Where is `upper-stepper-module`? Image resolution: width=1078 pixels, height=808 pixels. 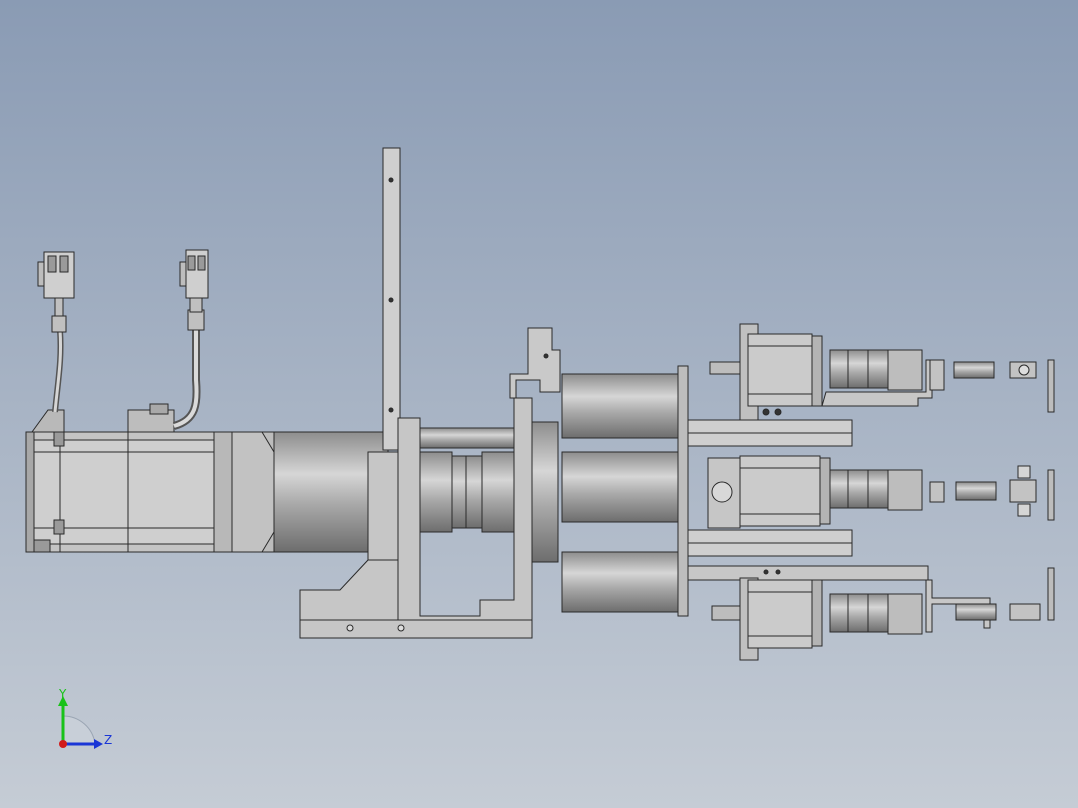
upper-stepper-module is located at coordinates (882, 372).